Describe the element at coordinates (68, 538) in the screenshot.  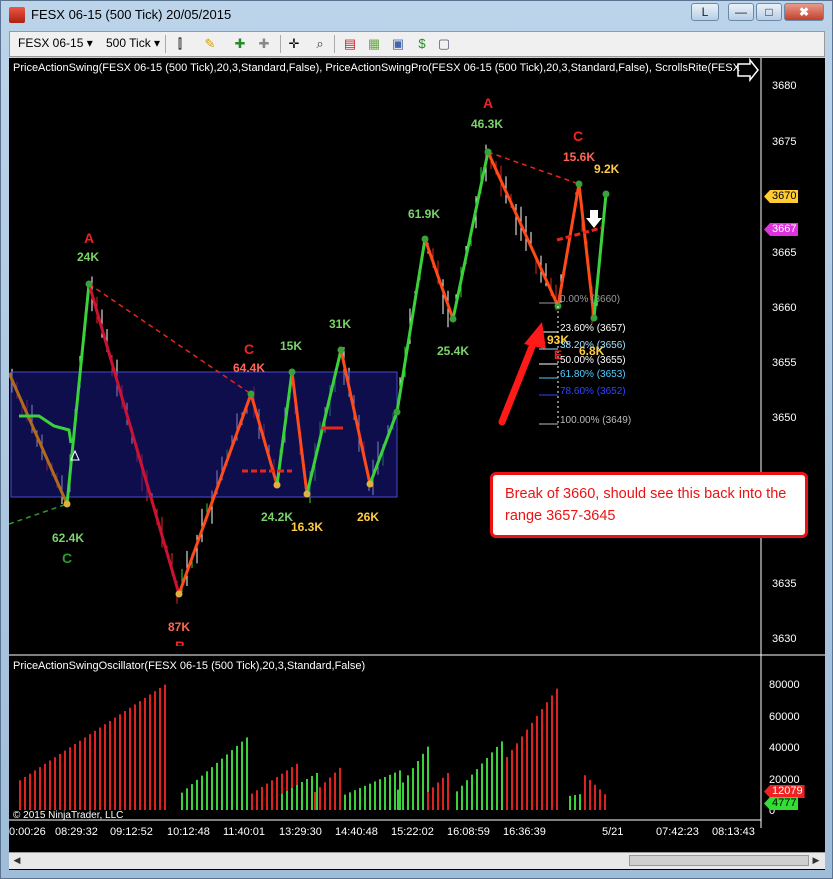
I see `swing-volume: 62.4K` at that location.